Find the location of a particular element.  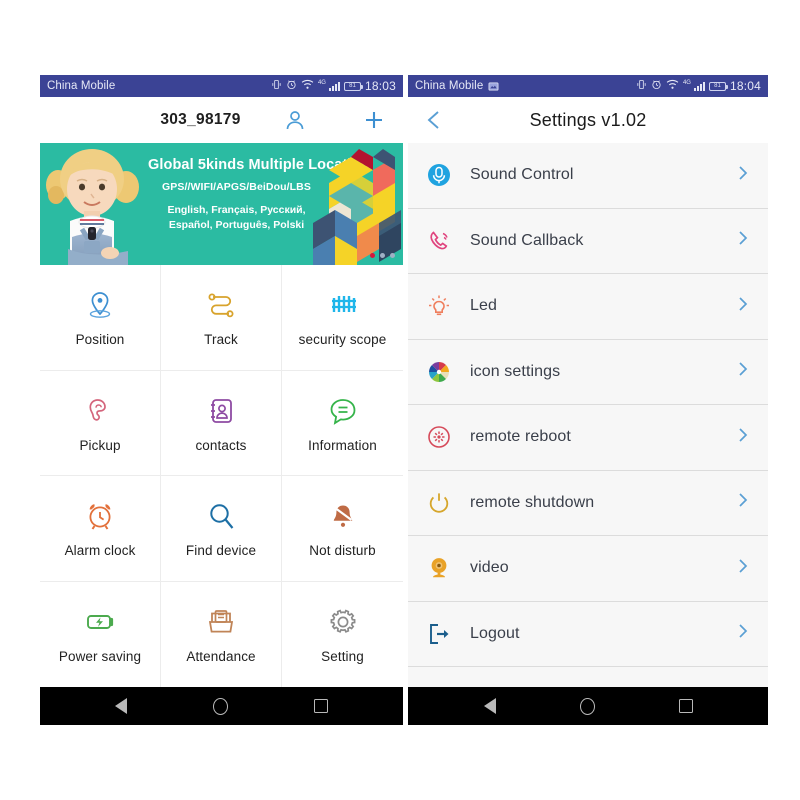

card-punch-icon is located at coordinates (221, 622).